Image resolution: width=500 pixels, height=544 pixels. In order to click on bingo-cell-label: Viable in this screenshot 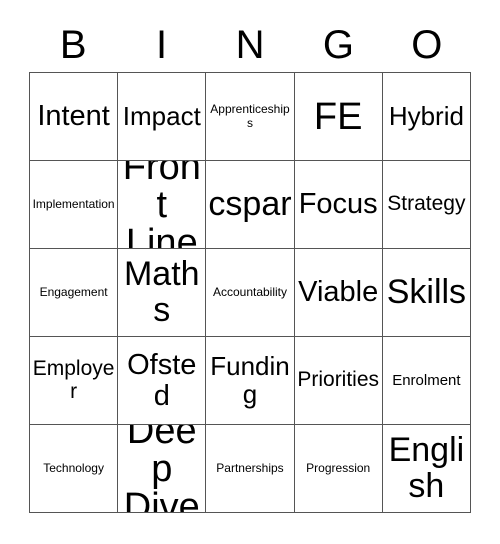, I will do `click(338, 292)`.